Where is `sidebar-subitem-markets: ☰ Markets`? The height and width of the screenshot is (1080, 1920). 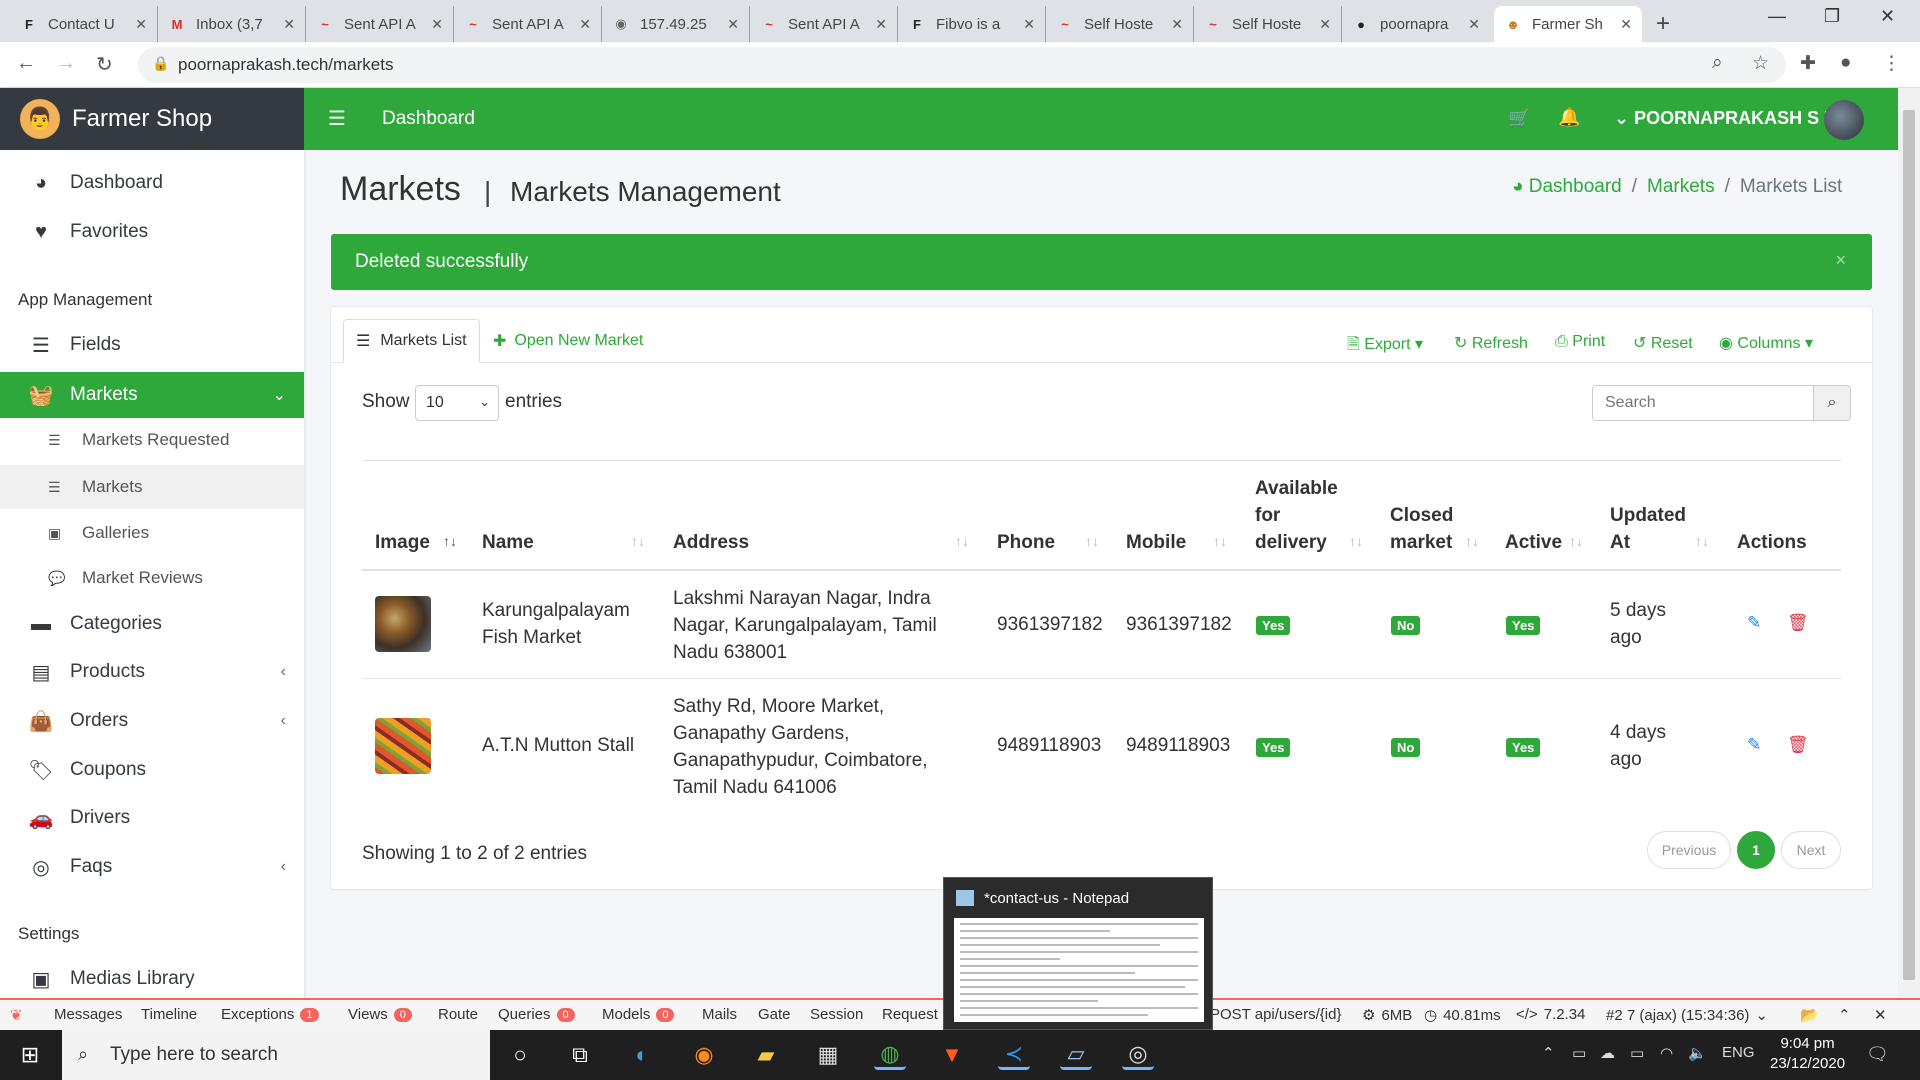 sidebar-subitem-markets: ☰ Markets is located at coordinates (152, 487).